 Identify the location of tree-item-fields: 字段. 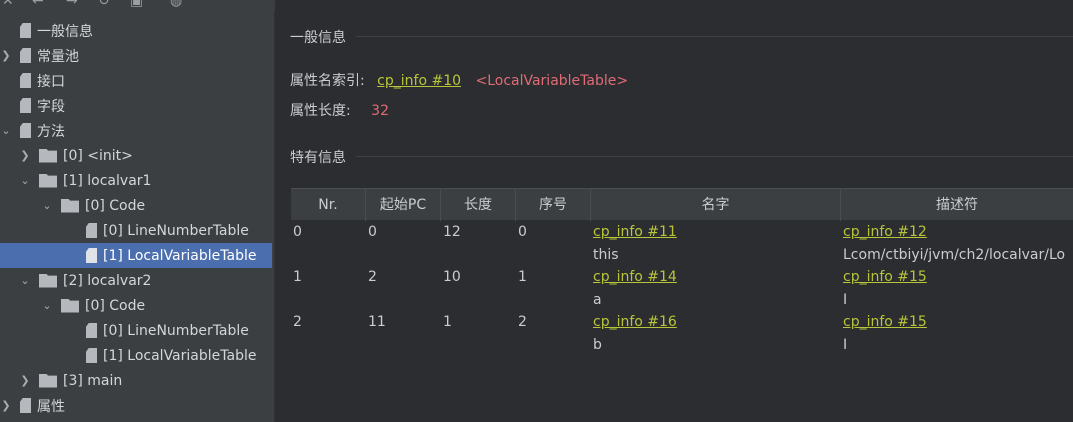
(34, 105).